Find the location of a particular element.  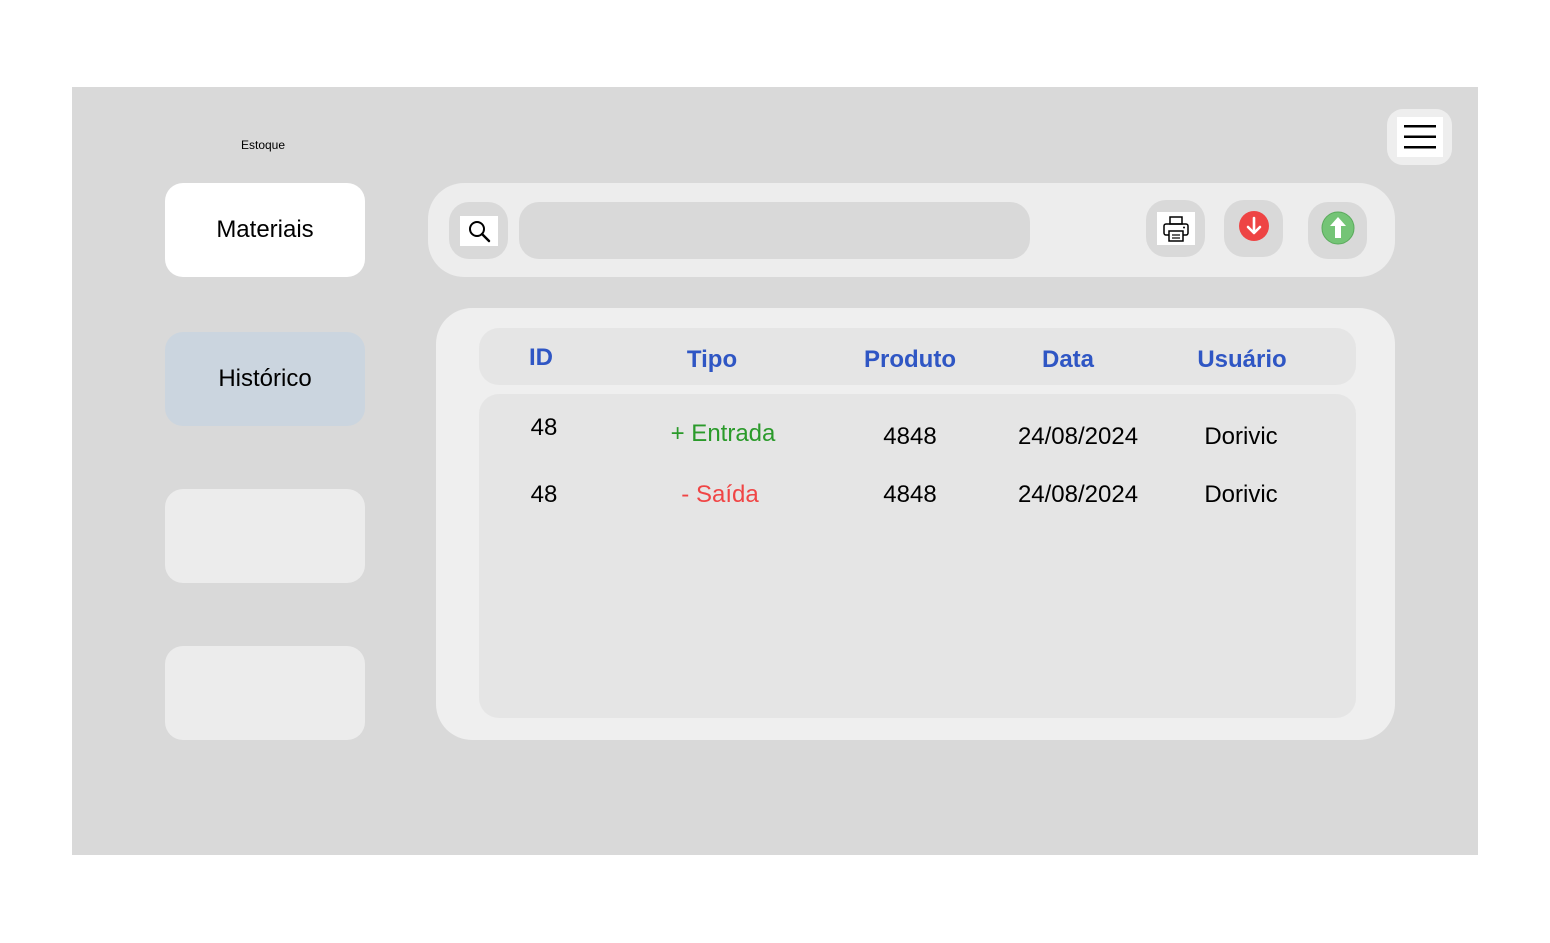

column-header-tipo: Tipo is located at coordinates (712, 360).